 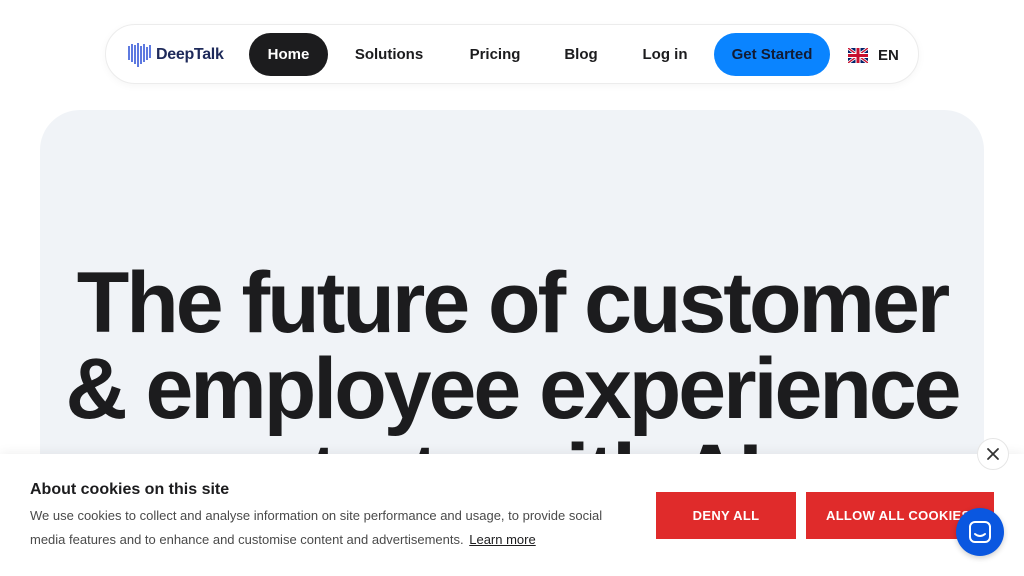 I want to click on nav-login: Log in, so click(x=665, y=54).